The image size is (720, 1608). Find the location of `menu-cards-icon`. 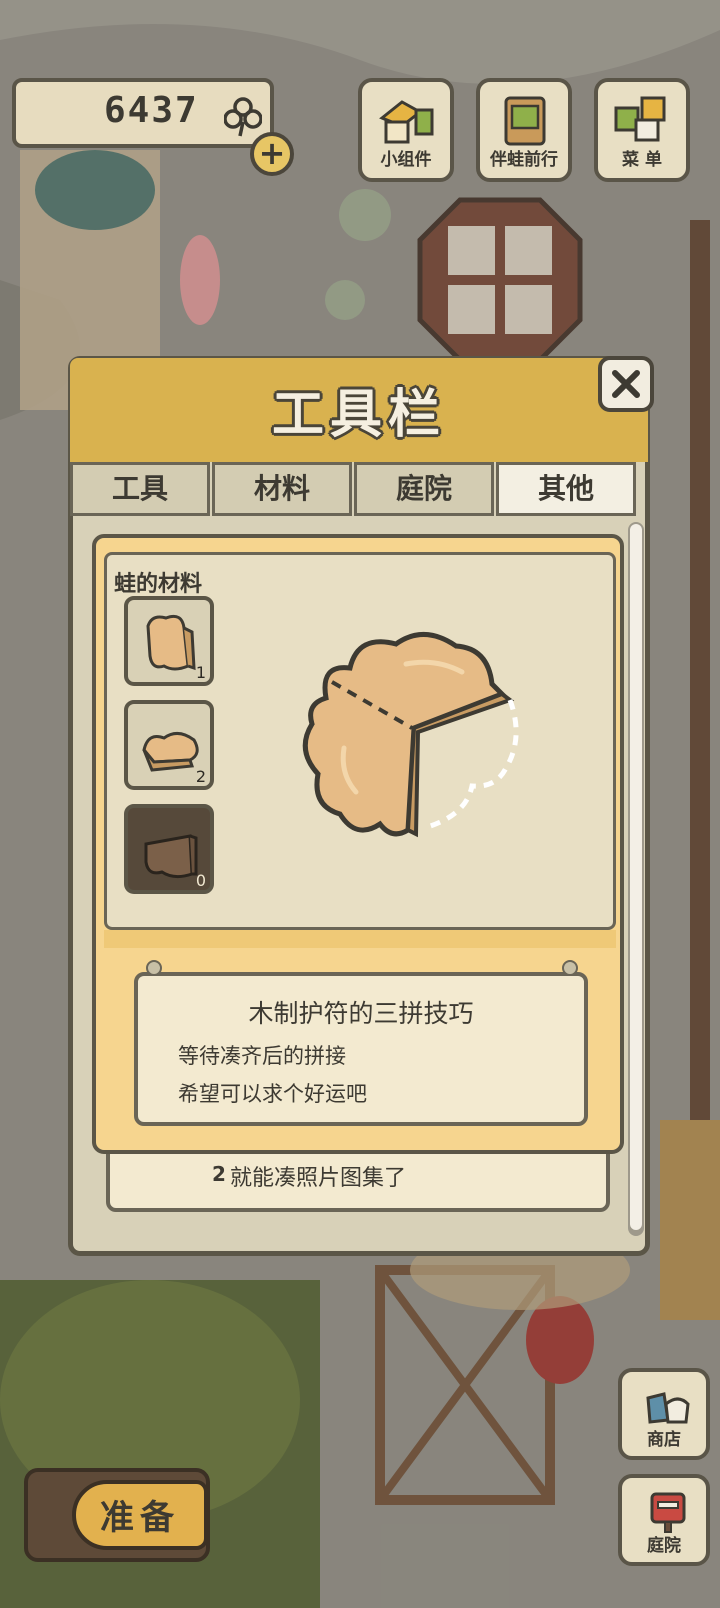

menu-cards-icon is located at coordinates (640, 119).